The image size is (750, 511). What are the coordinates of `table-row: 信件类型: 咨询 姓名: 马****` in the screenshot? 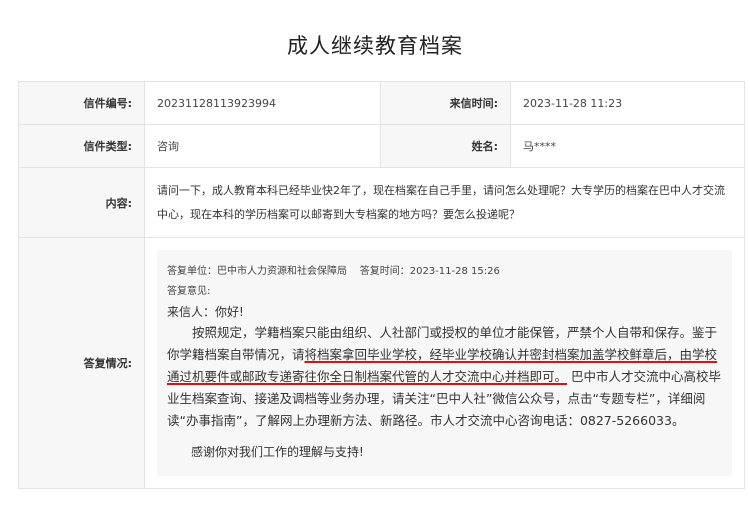 It's located at (381, 146).